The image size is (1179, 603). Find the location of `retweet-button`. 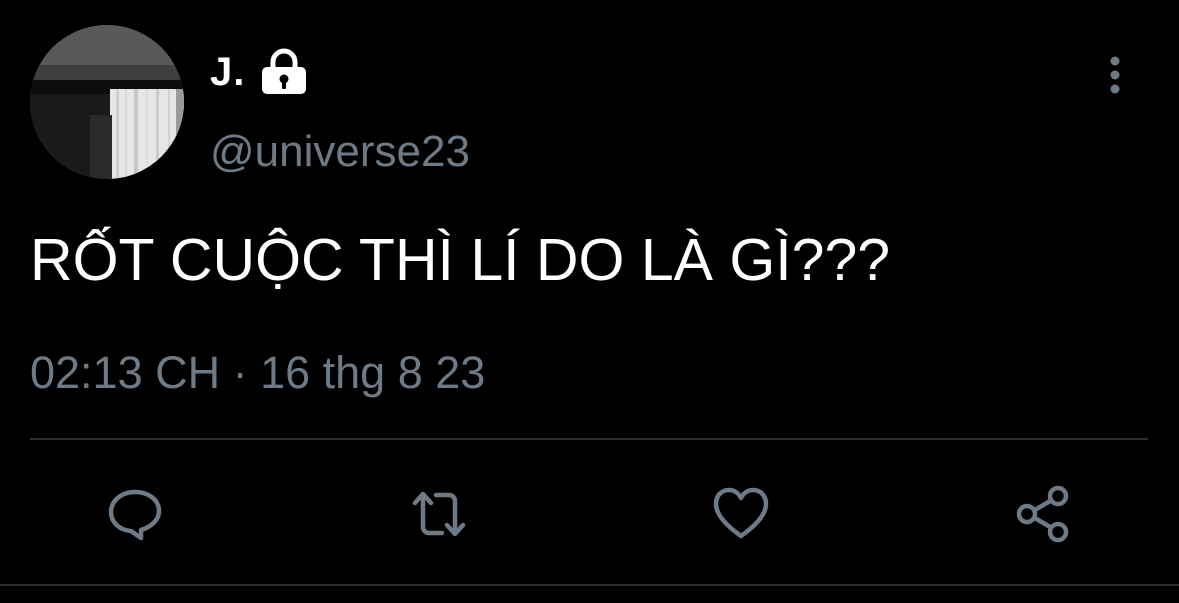

retweet-button is located at coordinates (439, 514).